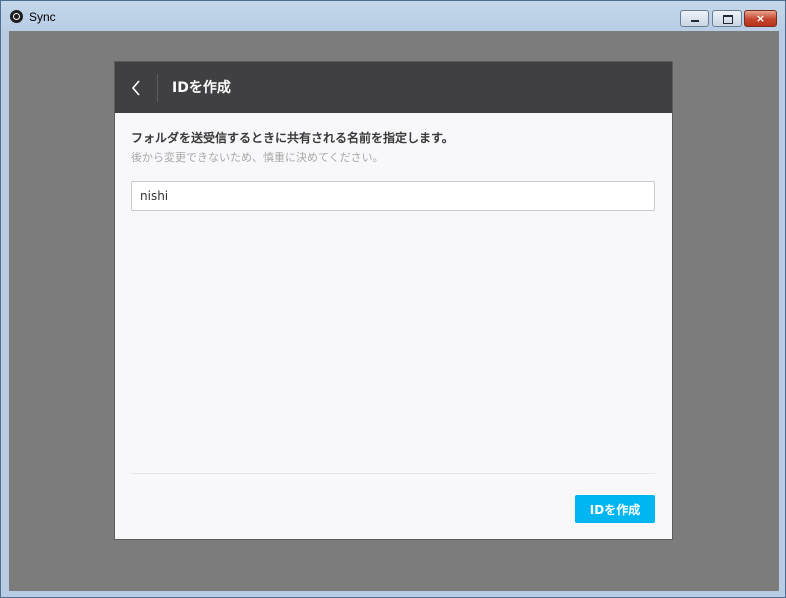 The height and width of the screenshot is (598, 786). I want to click on minimize-button, so click(694, 18).